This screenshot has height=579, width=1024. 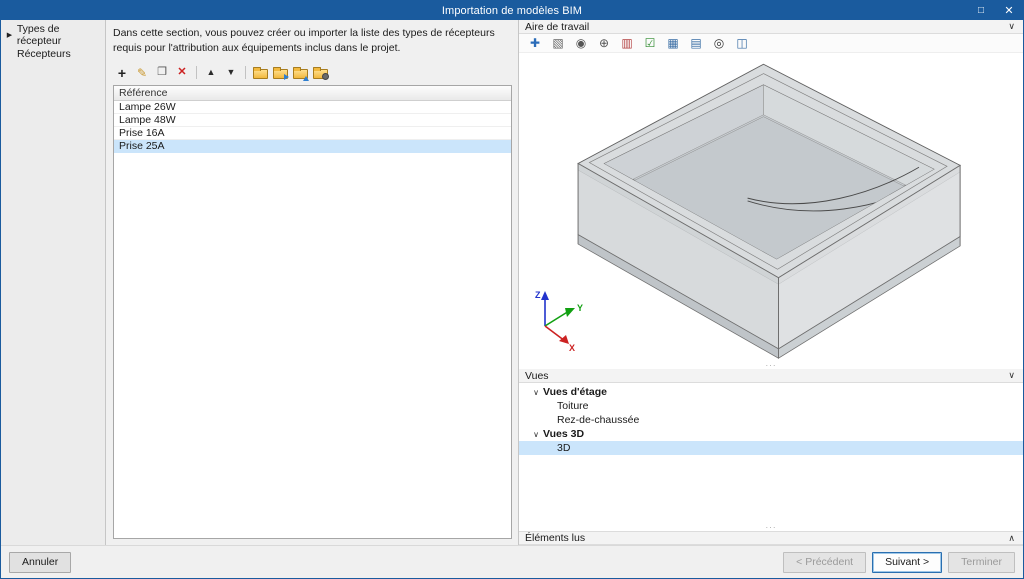 I want to click on cube-3d-icon: ◫, so click(x=742, y=43).